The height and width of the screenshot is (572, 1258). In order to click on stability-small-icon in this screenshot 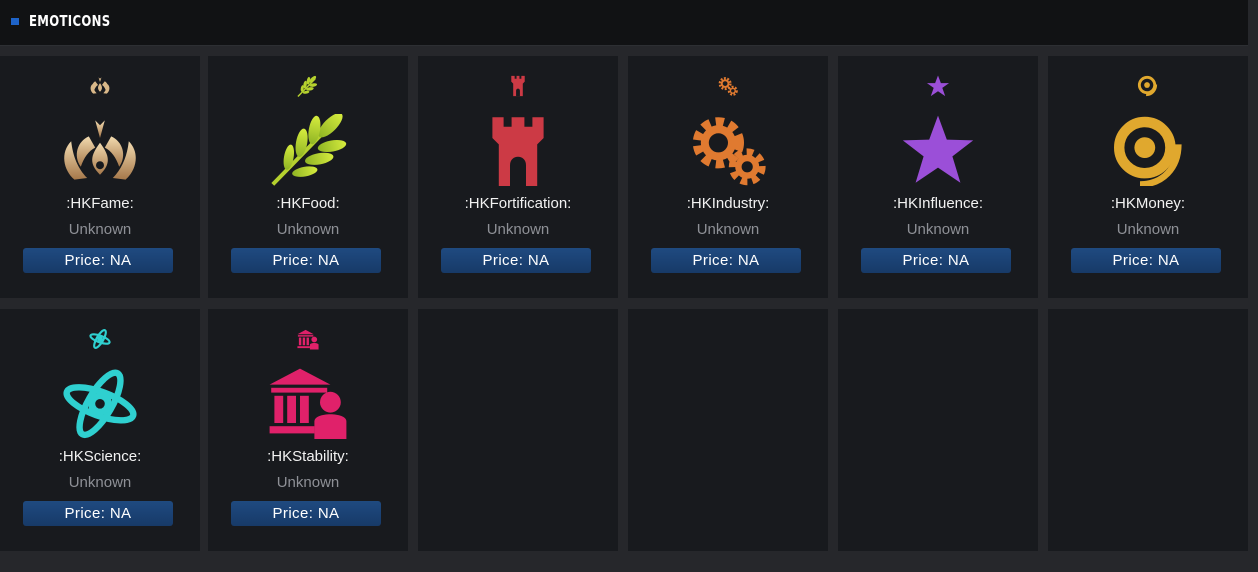, I will do `click(308, 339)`.